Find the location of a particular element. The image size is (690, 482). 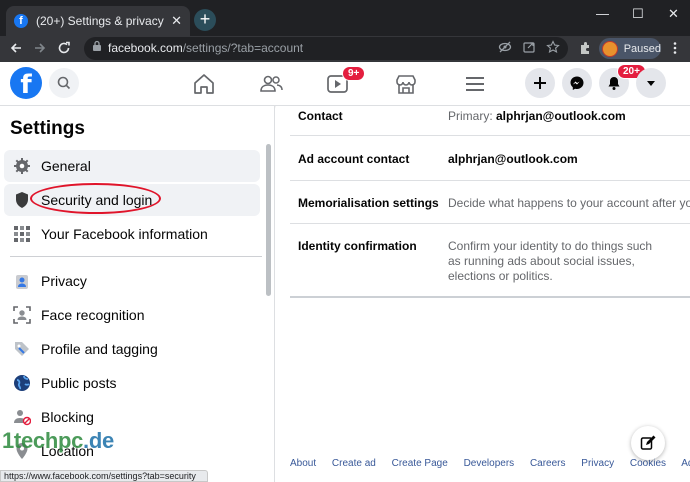

back-arrow-icon is located at coordinates (16, 48).